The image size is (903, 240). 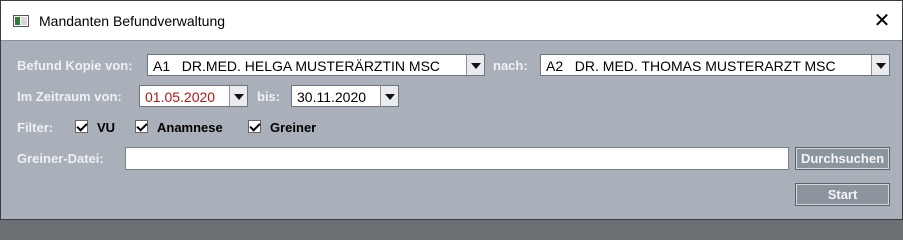 I want to click on filter-greiner-checkbox, so click(x=254, y=126).